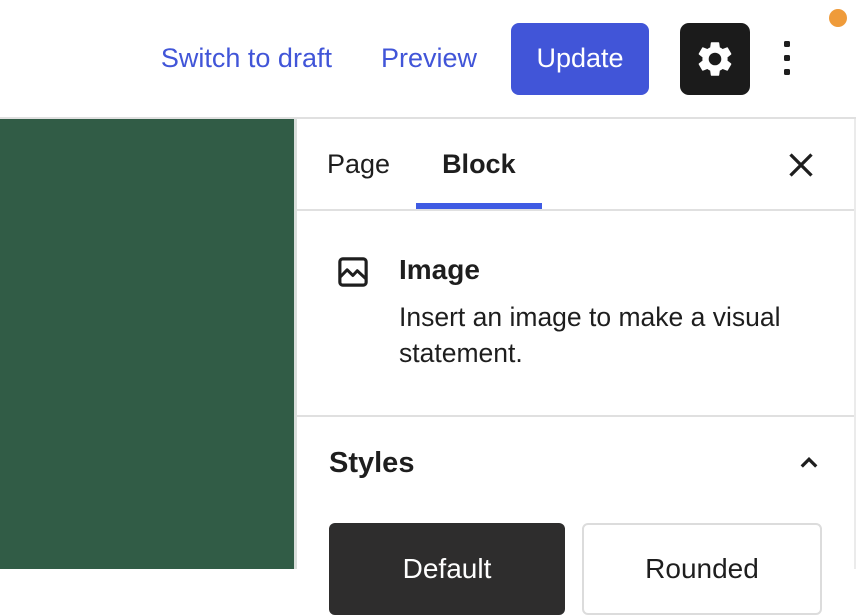  I want to click on active-tab-underline, so click(479, 206).